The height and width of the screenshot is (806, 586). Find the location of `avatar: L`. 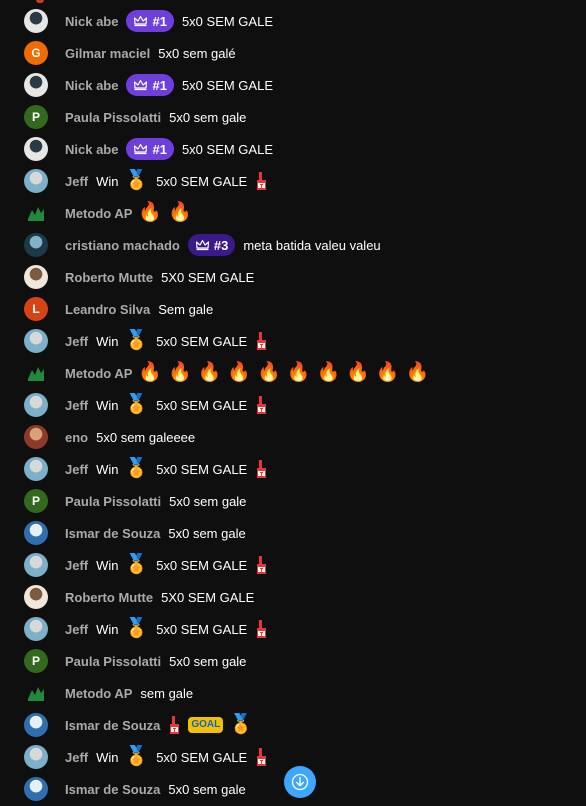

avatar: L is located at coordinates (36, 309).